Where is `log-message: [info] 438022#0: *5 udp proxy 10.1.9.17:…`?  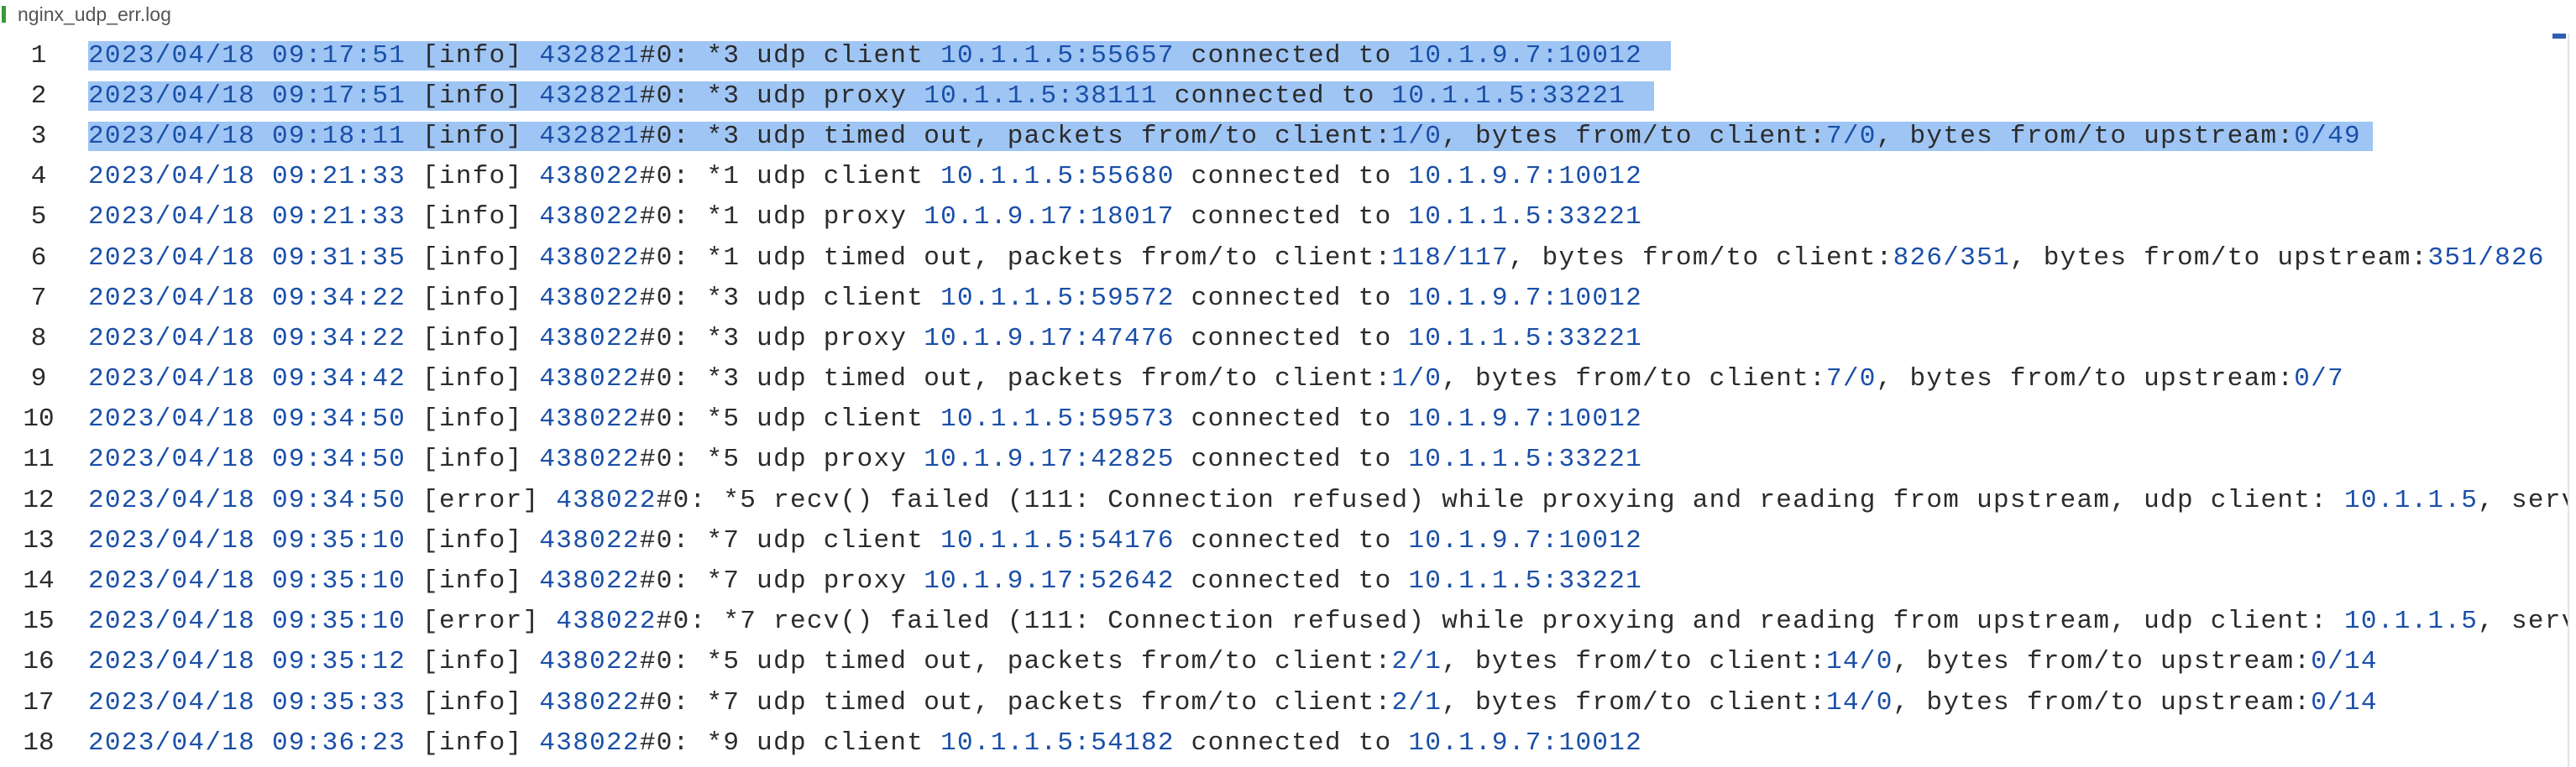 log-message: [info] 438022#0: *5 udp proxy 10.1.9.17:… is located at coordinates (1024, 460).